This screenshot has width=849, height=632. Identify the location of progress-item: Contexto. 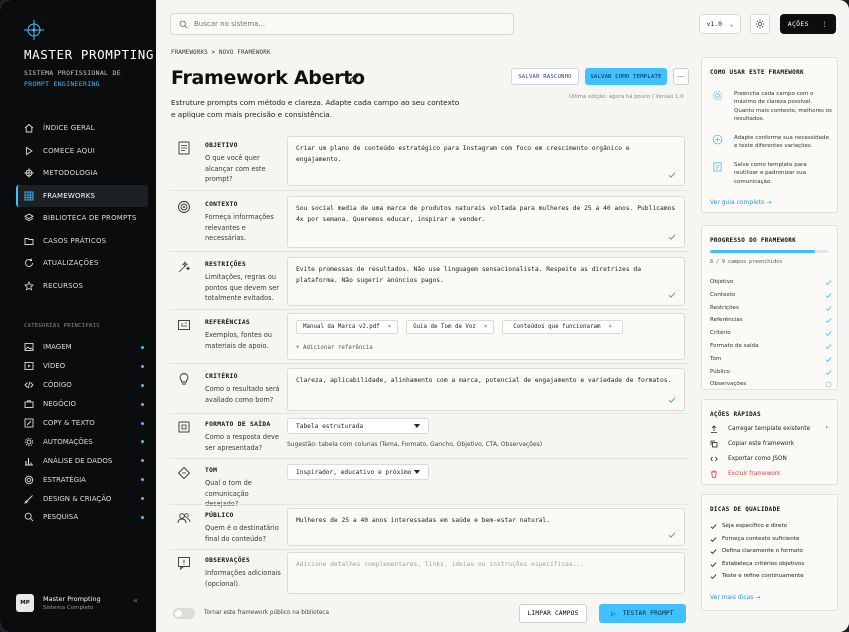
(771, 295).